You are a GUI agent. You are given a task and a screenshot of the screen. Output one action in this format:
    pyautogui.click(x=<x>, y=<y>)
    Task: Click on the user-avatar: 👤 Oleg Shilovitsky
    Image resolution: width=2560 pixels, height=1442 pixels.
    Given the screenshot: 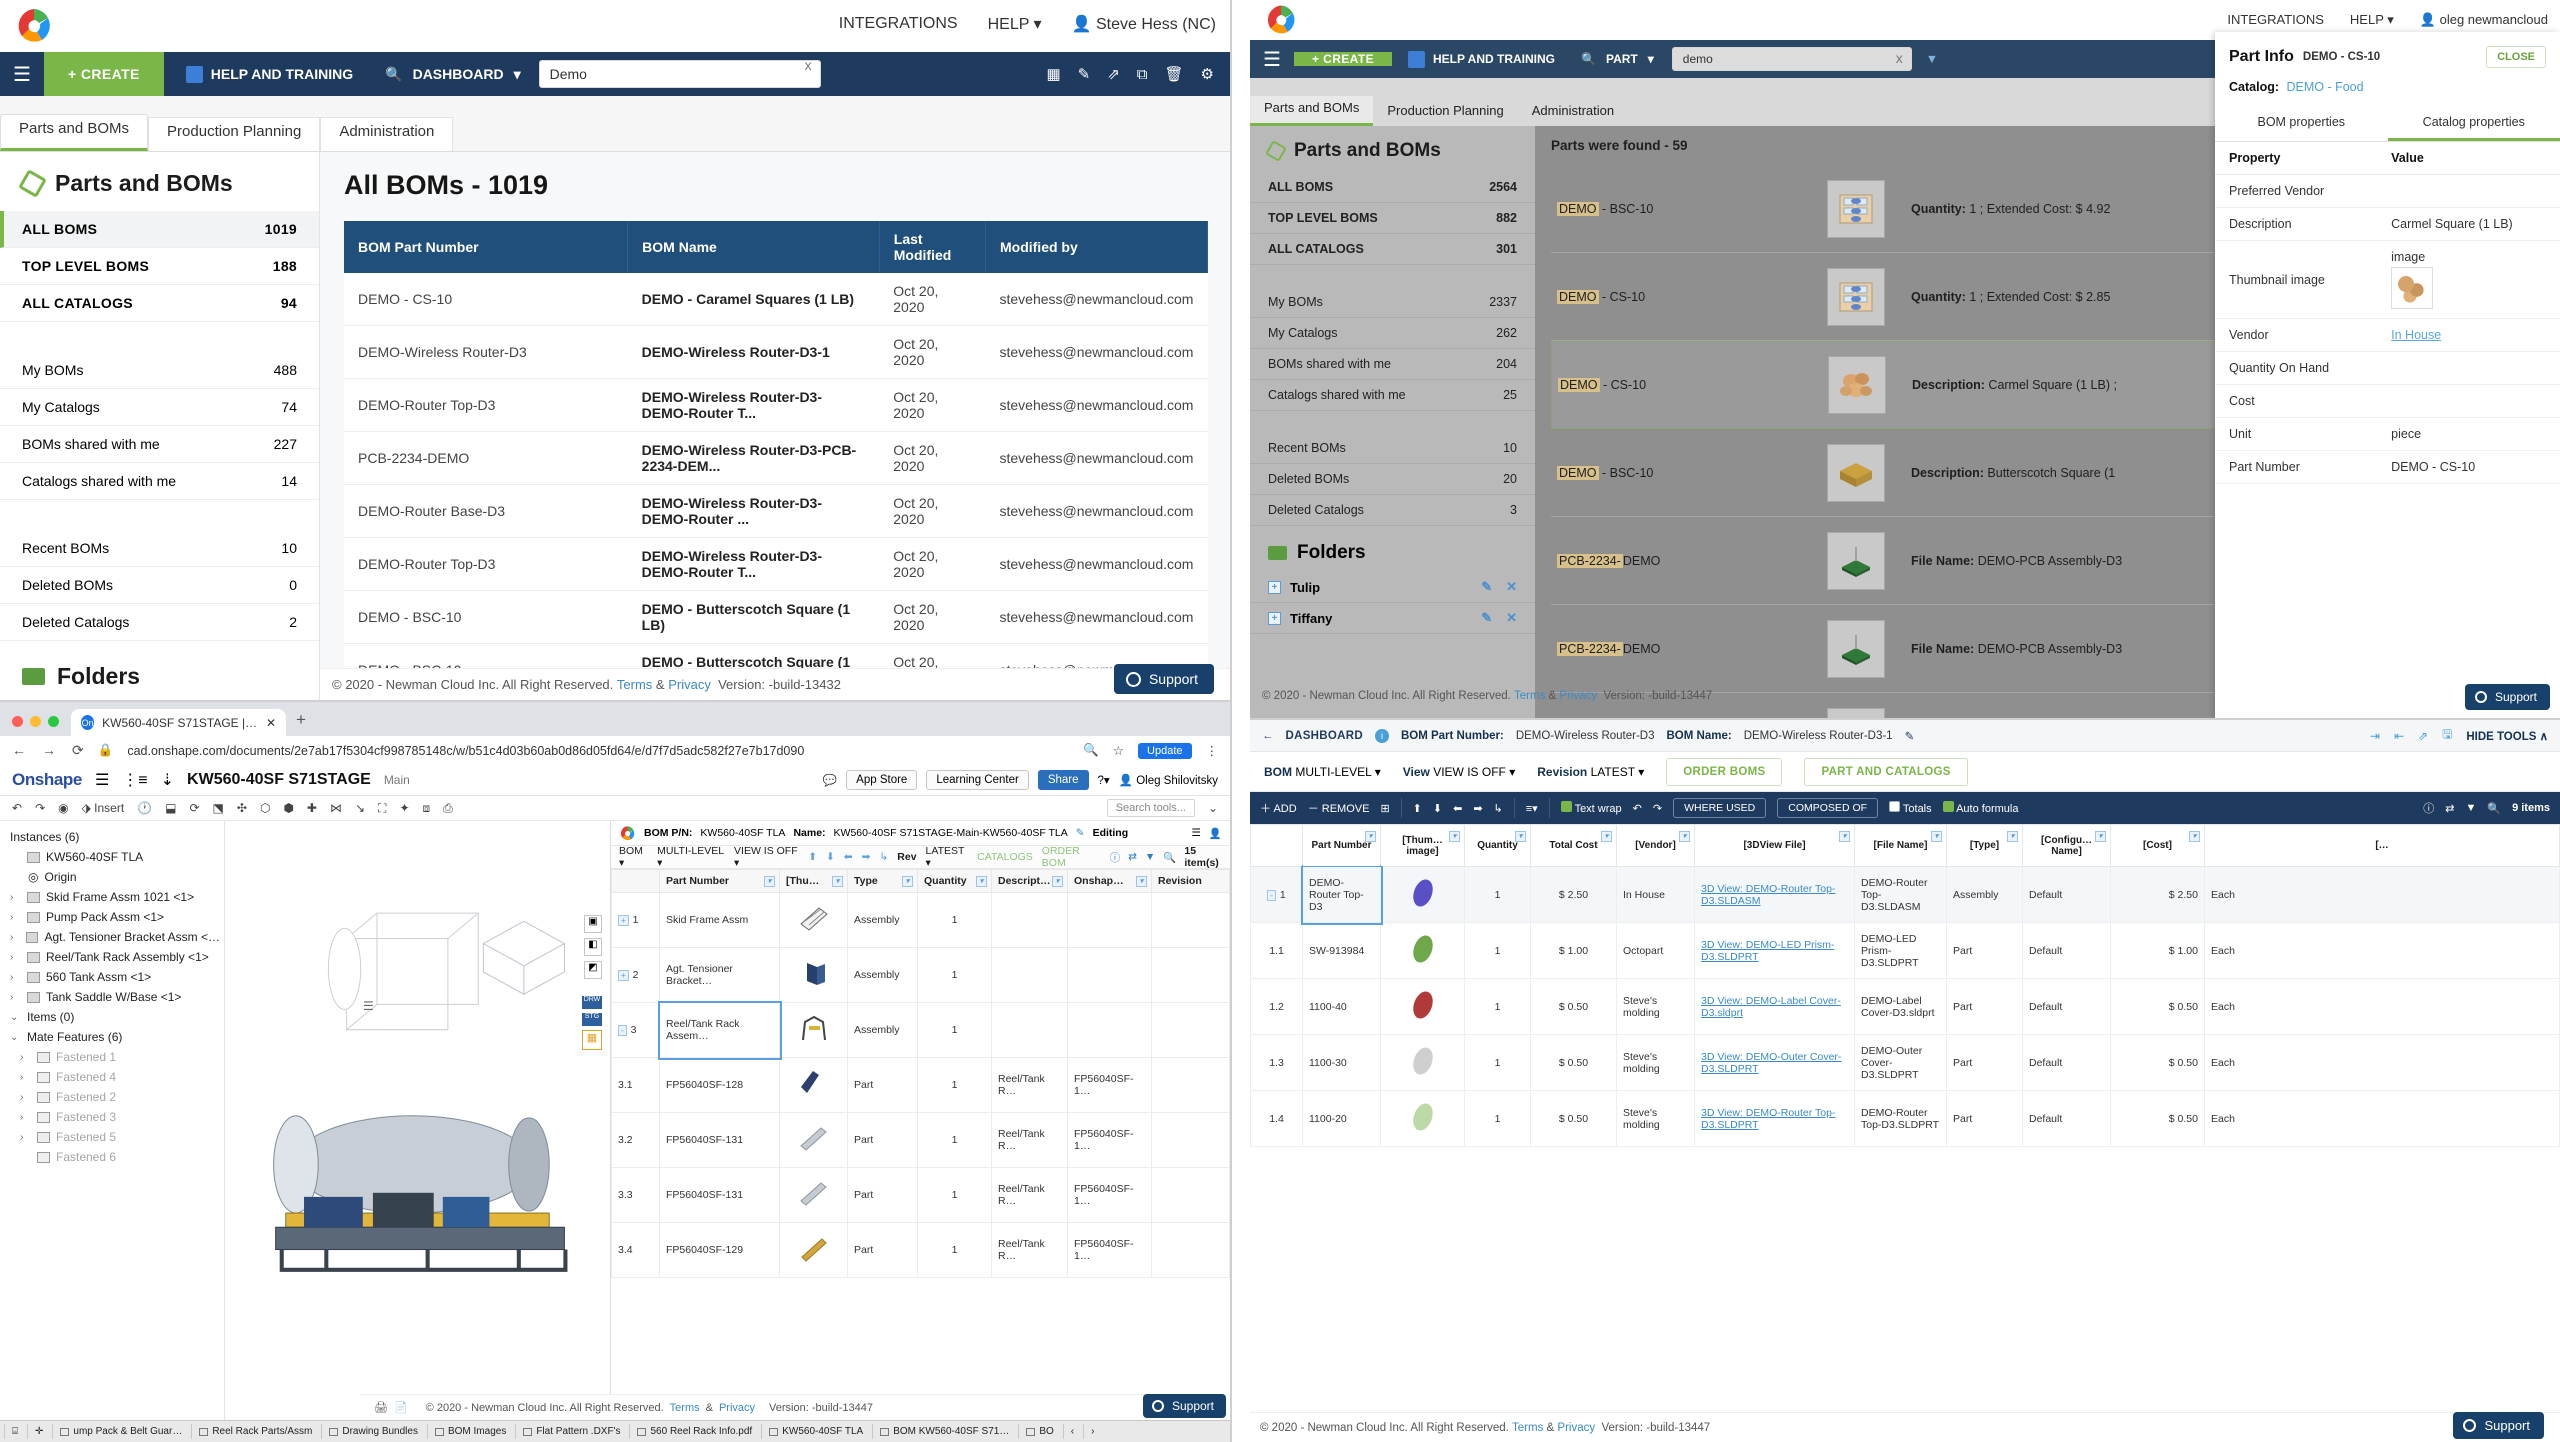 What is the action you would take?
    pyautogui.click(x=1168, y=780)
    